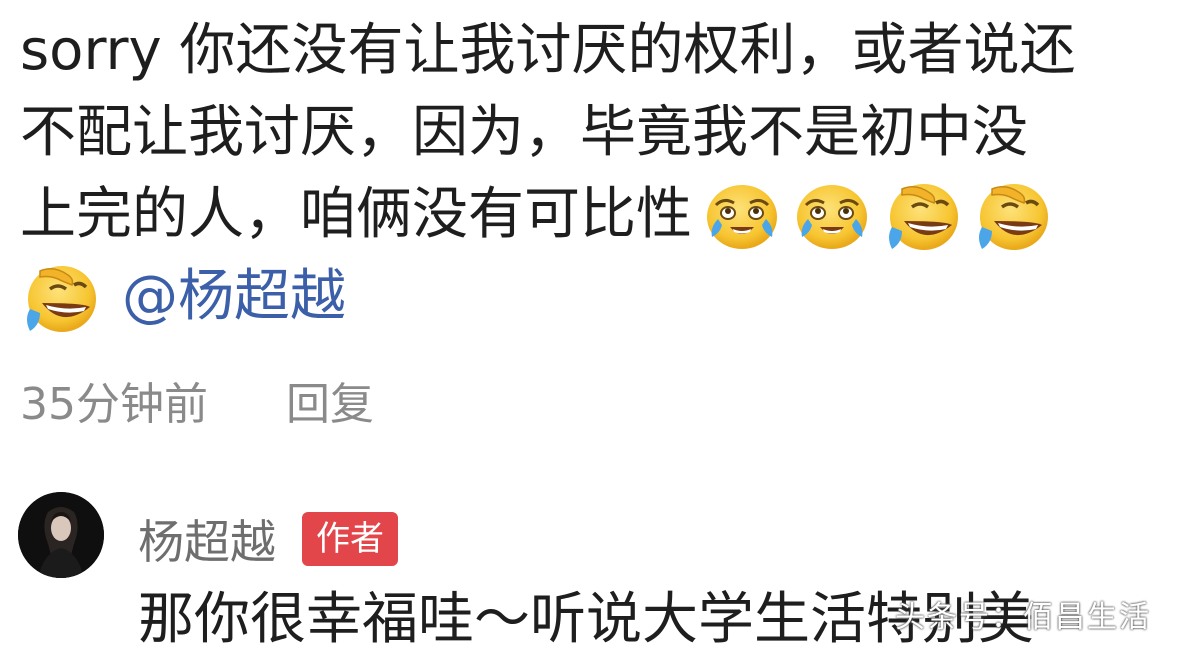 The width and height of the screenshot is (1180, 662). I want to click on avatar-portrait-icon, so click(61, 535).